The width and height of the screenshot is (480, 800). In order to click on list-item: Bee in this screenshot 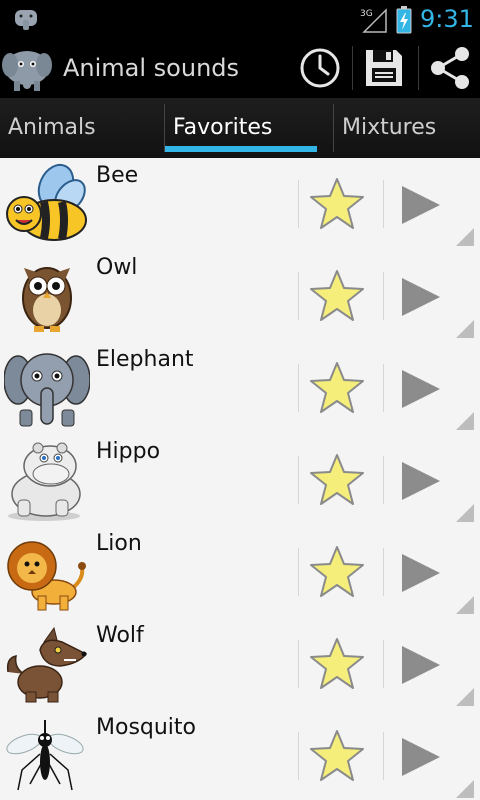, I will do `click(240, 204)`.